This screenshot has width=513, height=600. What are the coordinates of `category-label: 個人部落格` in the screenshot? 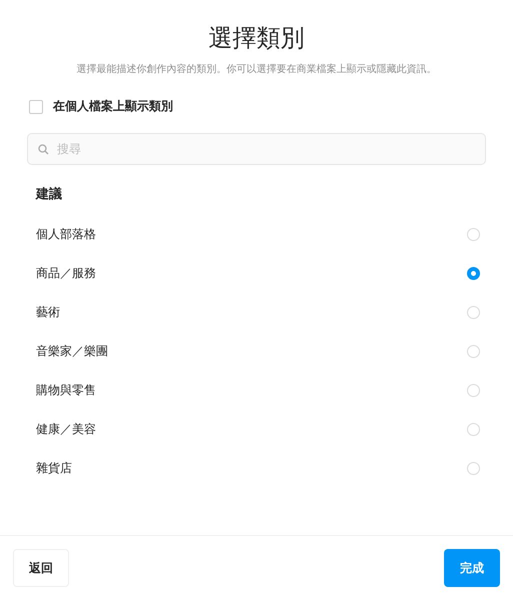 It's located at (66, 234).